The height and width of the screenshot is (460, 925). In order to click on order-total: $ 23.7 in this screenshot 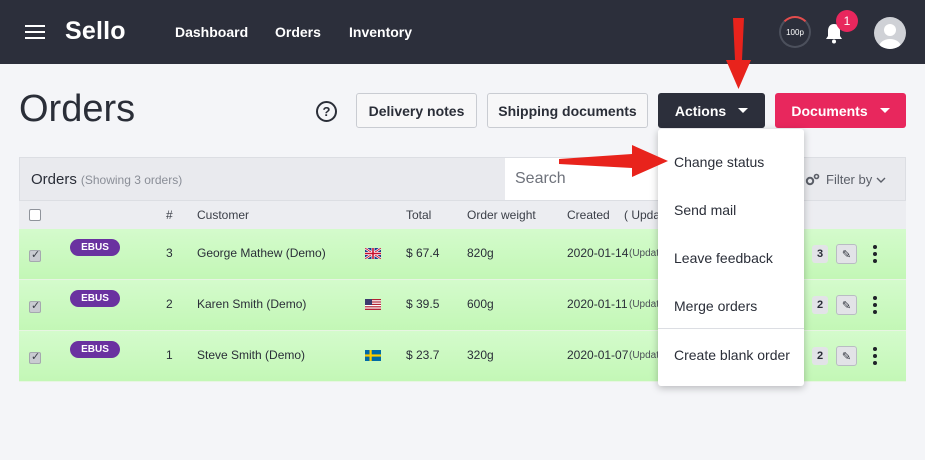, I will do `click(423, 355)`.